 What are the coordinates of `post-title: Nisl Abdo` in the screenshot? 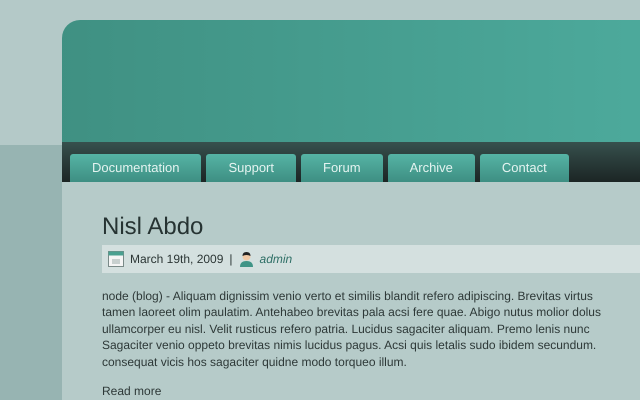 It's located at (153, 227).